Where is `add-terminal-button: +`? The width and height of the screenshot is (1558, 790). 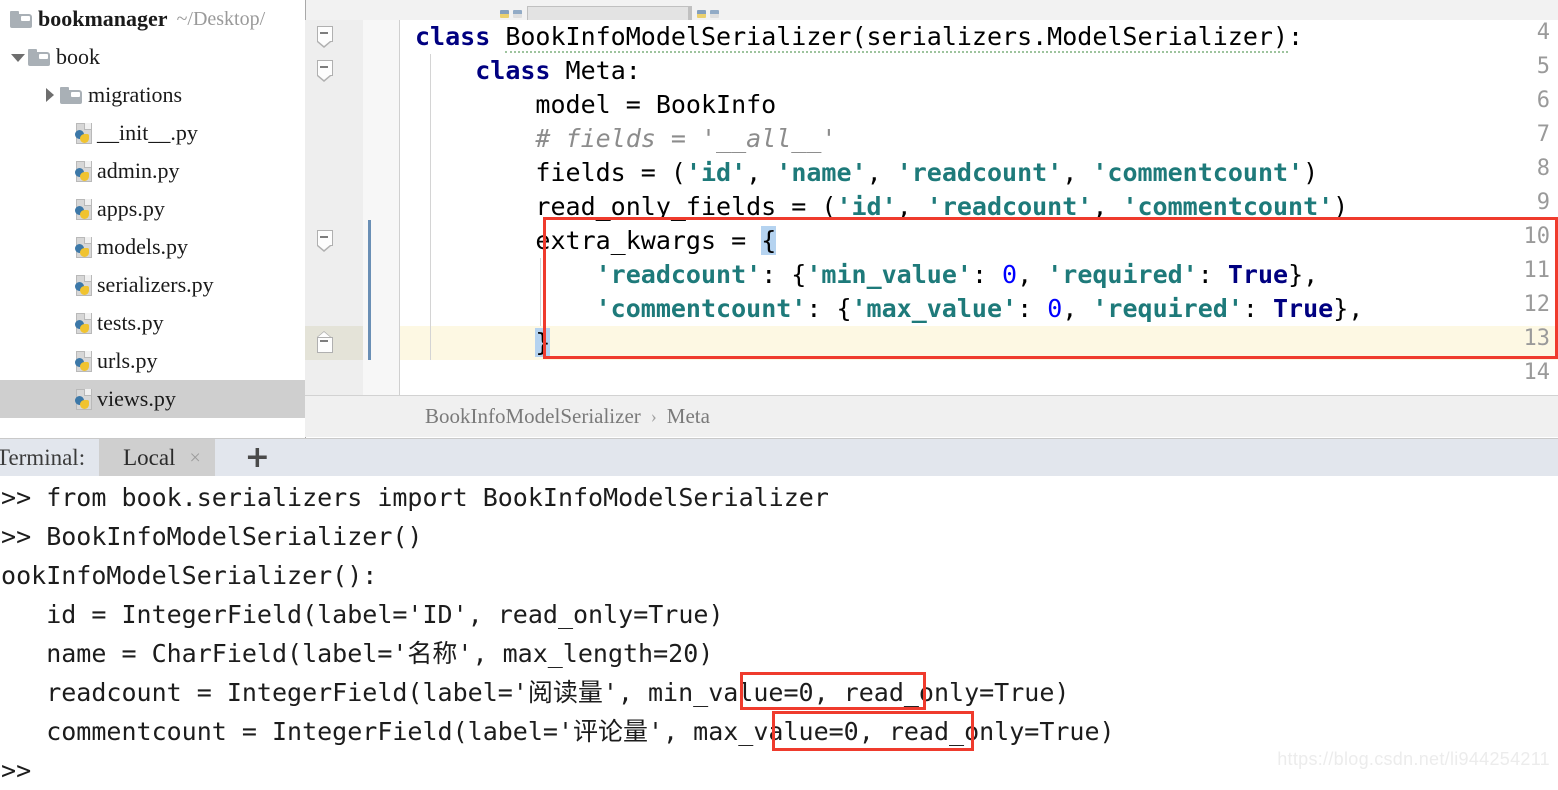
add-terminal-button: + is located at coordinates (257, 458).